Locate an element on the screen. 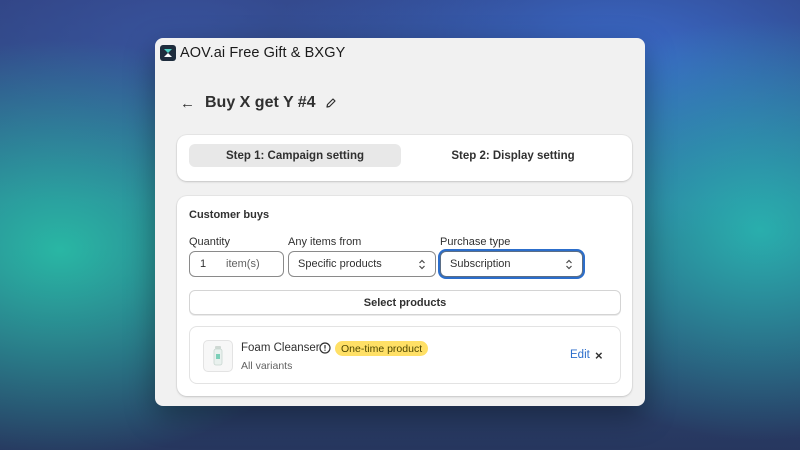 The height and width of the screenshot is (450, 800). pencil-icon is located at coordinates (331, 103).